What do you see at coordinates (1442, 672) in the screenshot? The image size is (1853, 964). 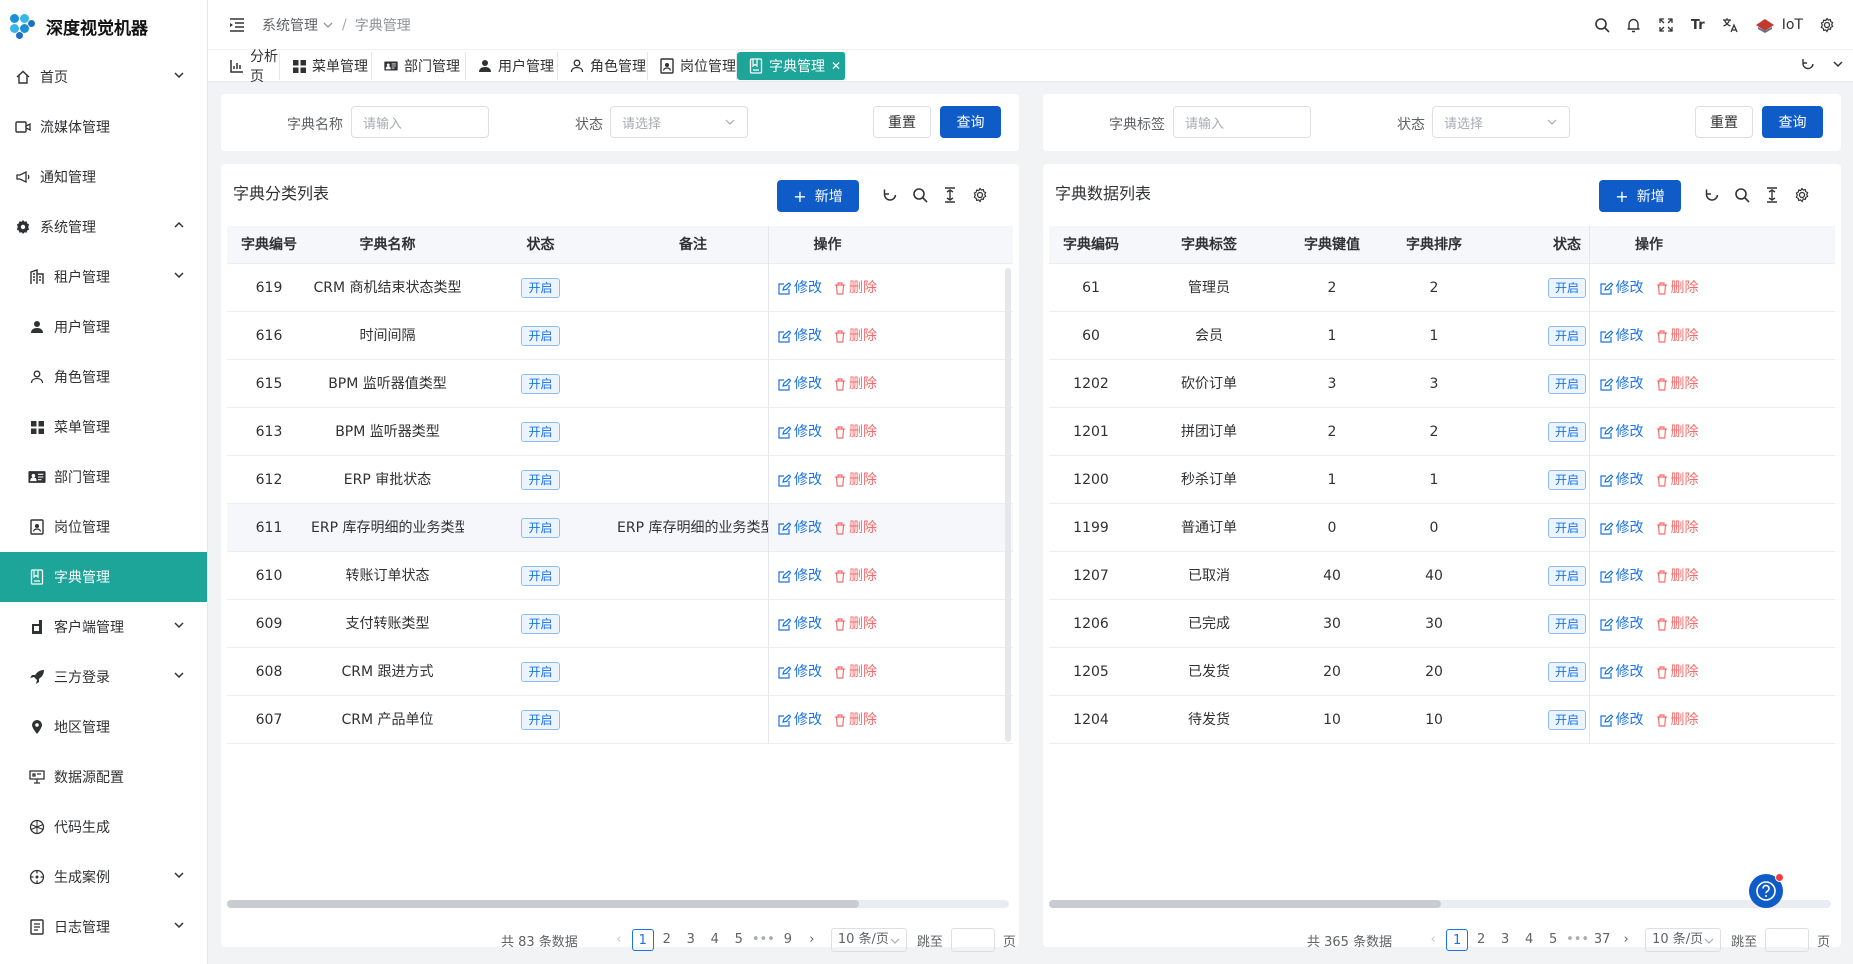 I see `table-row: 1205 已发货 20 20 开启 修改 删除` at bounding box center [1442, 672].